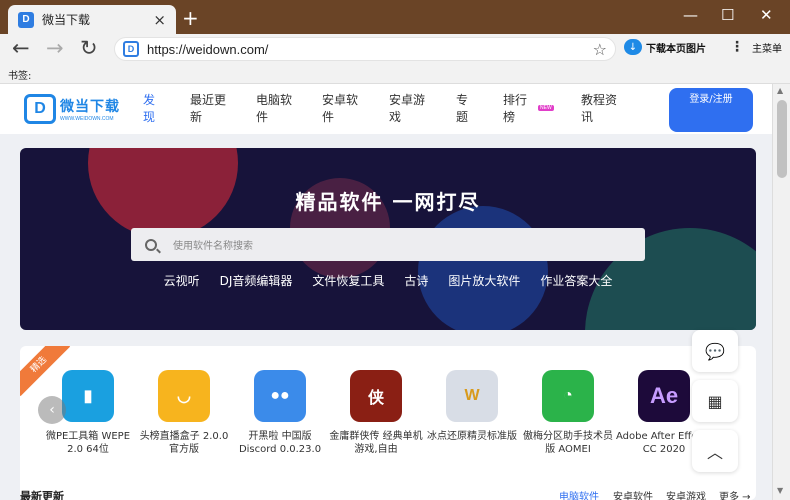 This screenshot has width=790, height=500. What do you see at coordinates (388, 202) in the screenshot?
I see `hero-title: 精品软件 一网打尽` at bounding box center [388, 202].